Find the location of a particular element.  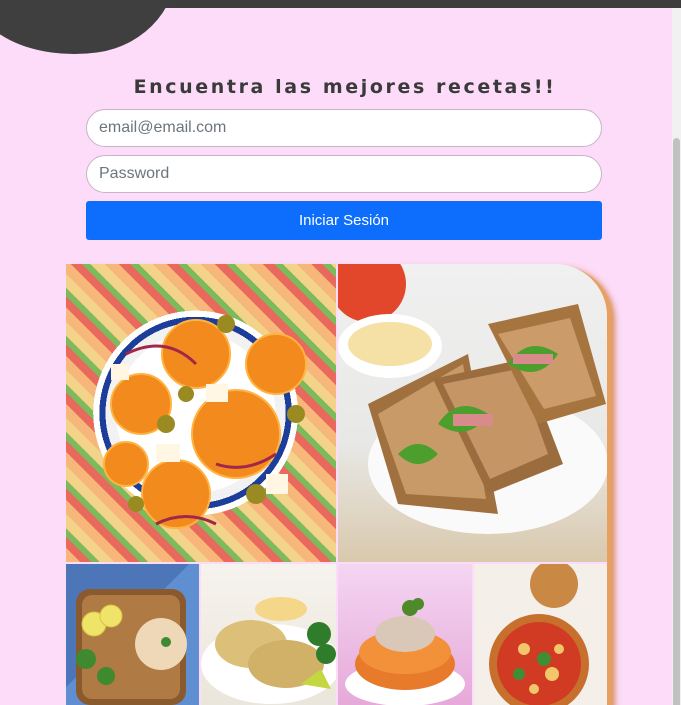

page-title: Encuentra las mejores recetas!! is located at coordinates (345, 87).